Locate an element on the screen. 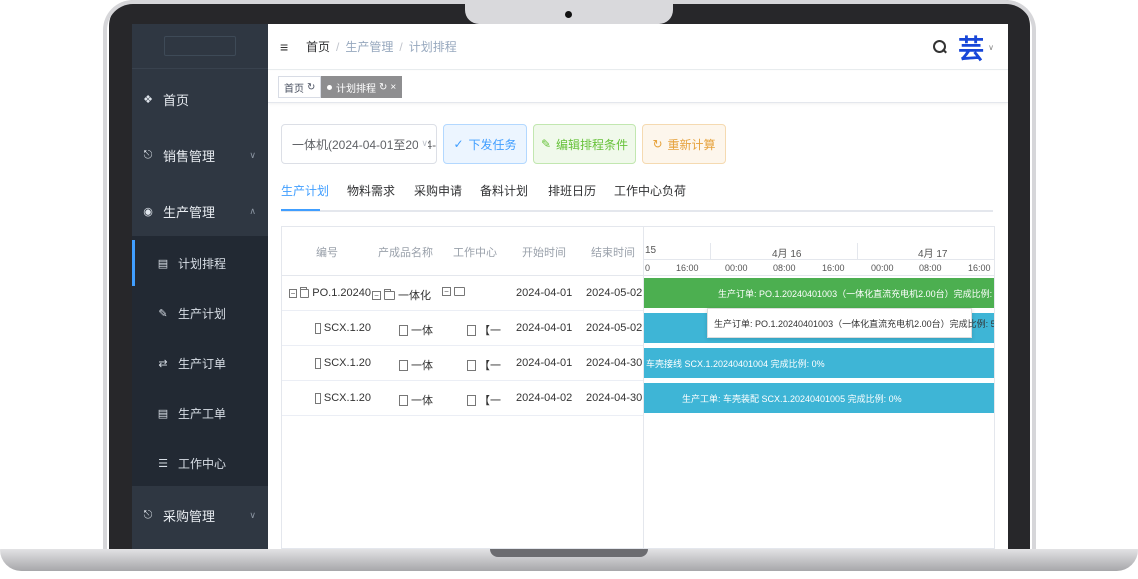 Image resolution: width=1138 pixels, height=579 pixels. sidebar-item-label: 首页 is located at coordinates (176, 100).